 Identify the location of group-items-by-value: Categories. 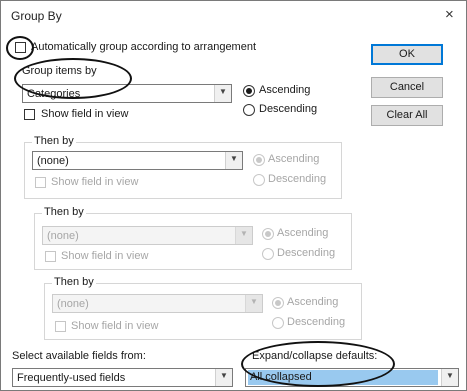
(54, 94).